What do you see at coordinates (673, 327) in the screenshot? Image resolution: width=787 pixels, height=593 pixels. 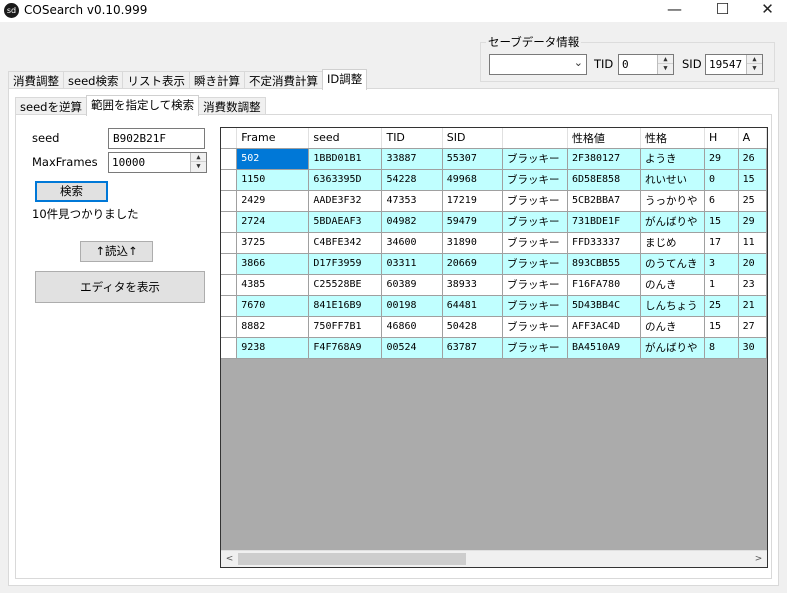 I see `cell-nature: のんき` at bounding box center [673, 327].